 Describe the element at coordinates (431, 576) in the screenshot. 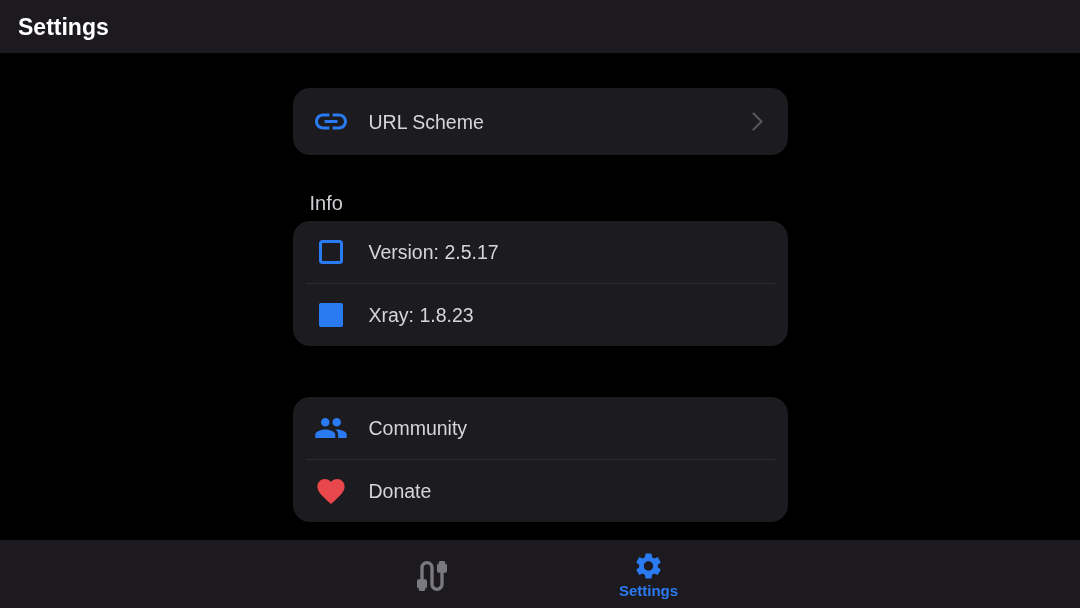

I see `cable-icon` at that location.